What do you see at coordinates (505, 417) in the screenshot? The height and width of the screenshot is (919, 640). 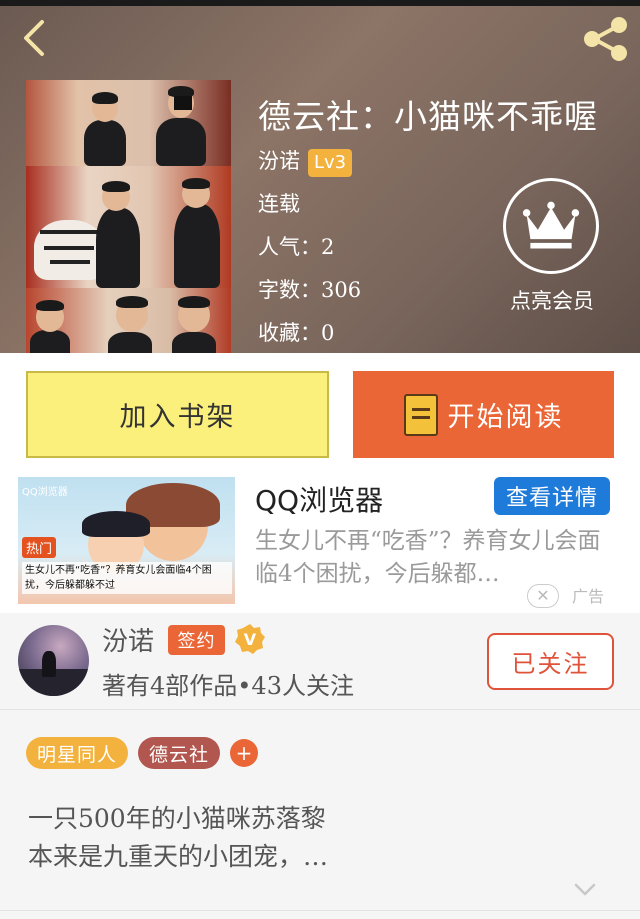 I see `start-reading-label: 开始阅读` at bounding box center [505, 417].